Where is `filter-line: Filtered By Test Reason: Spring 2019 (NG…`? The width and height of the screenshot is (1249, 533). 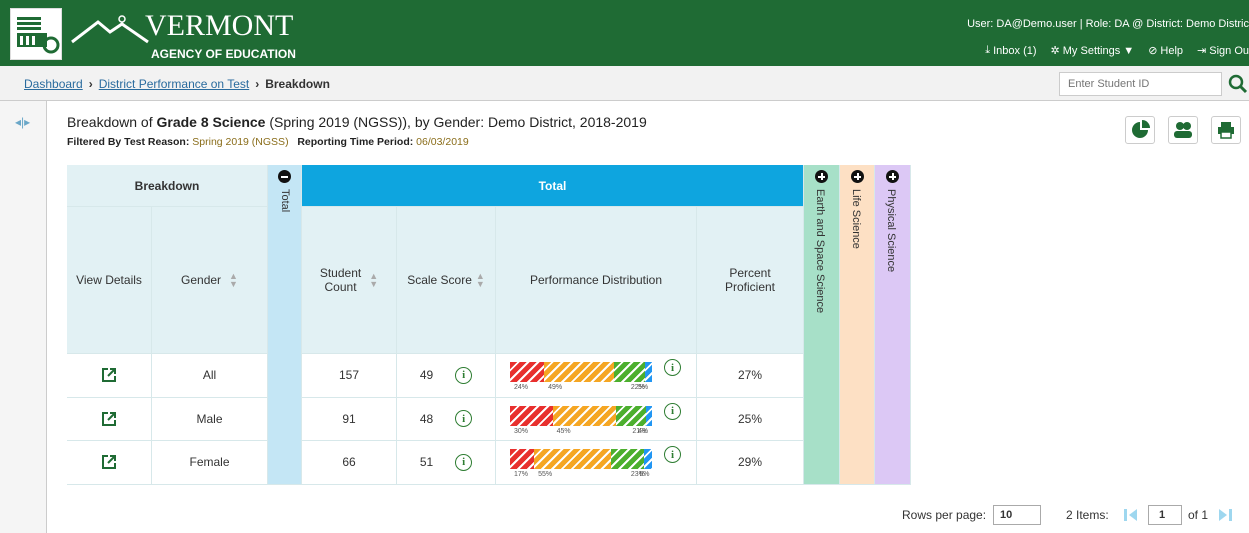
filter-line: Filtered By Test Reason: Spring 2019 (NG… is located at coordinates (268, 142).